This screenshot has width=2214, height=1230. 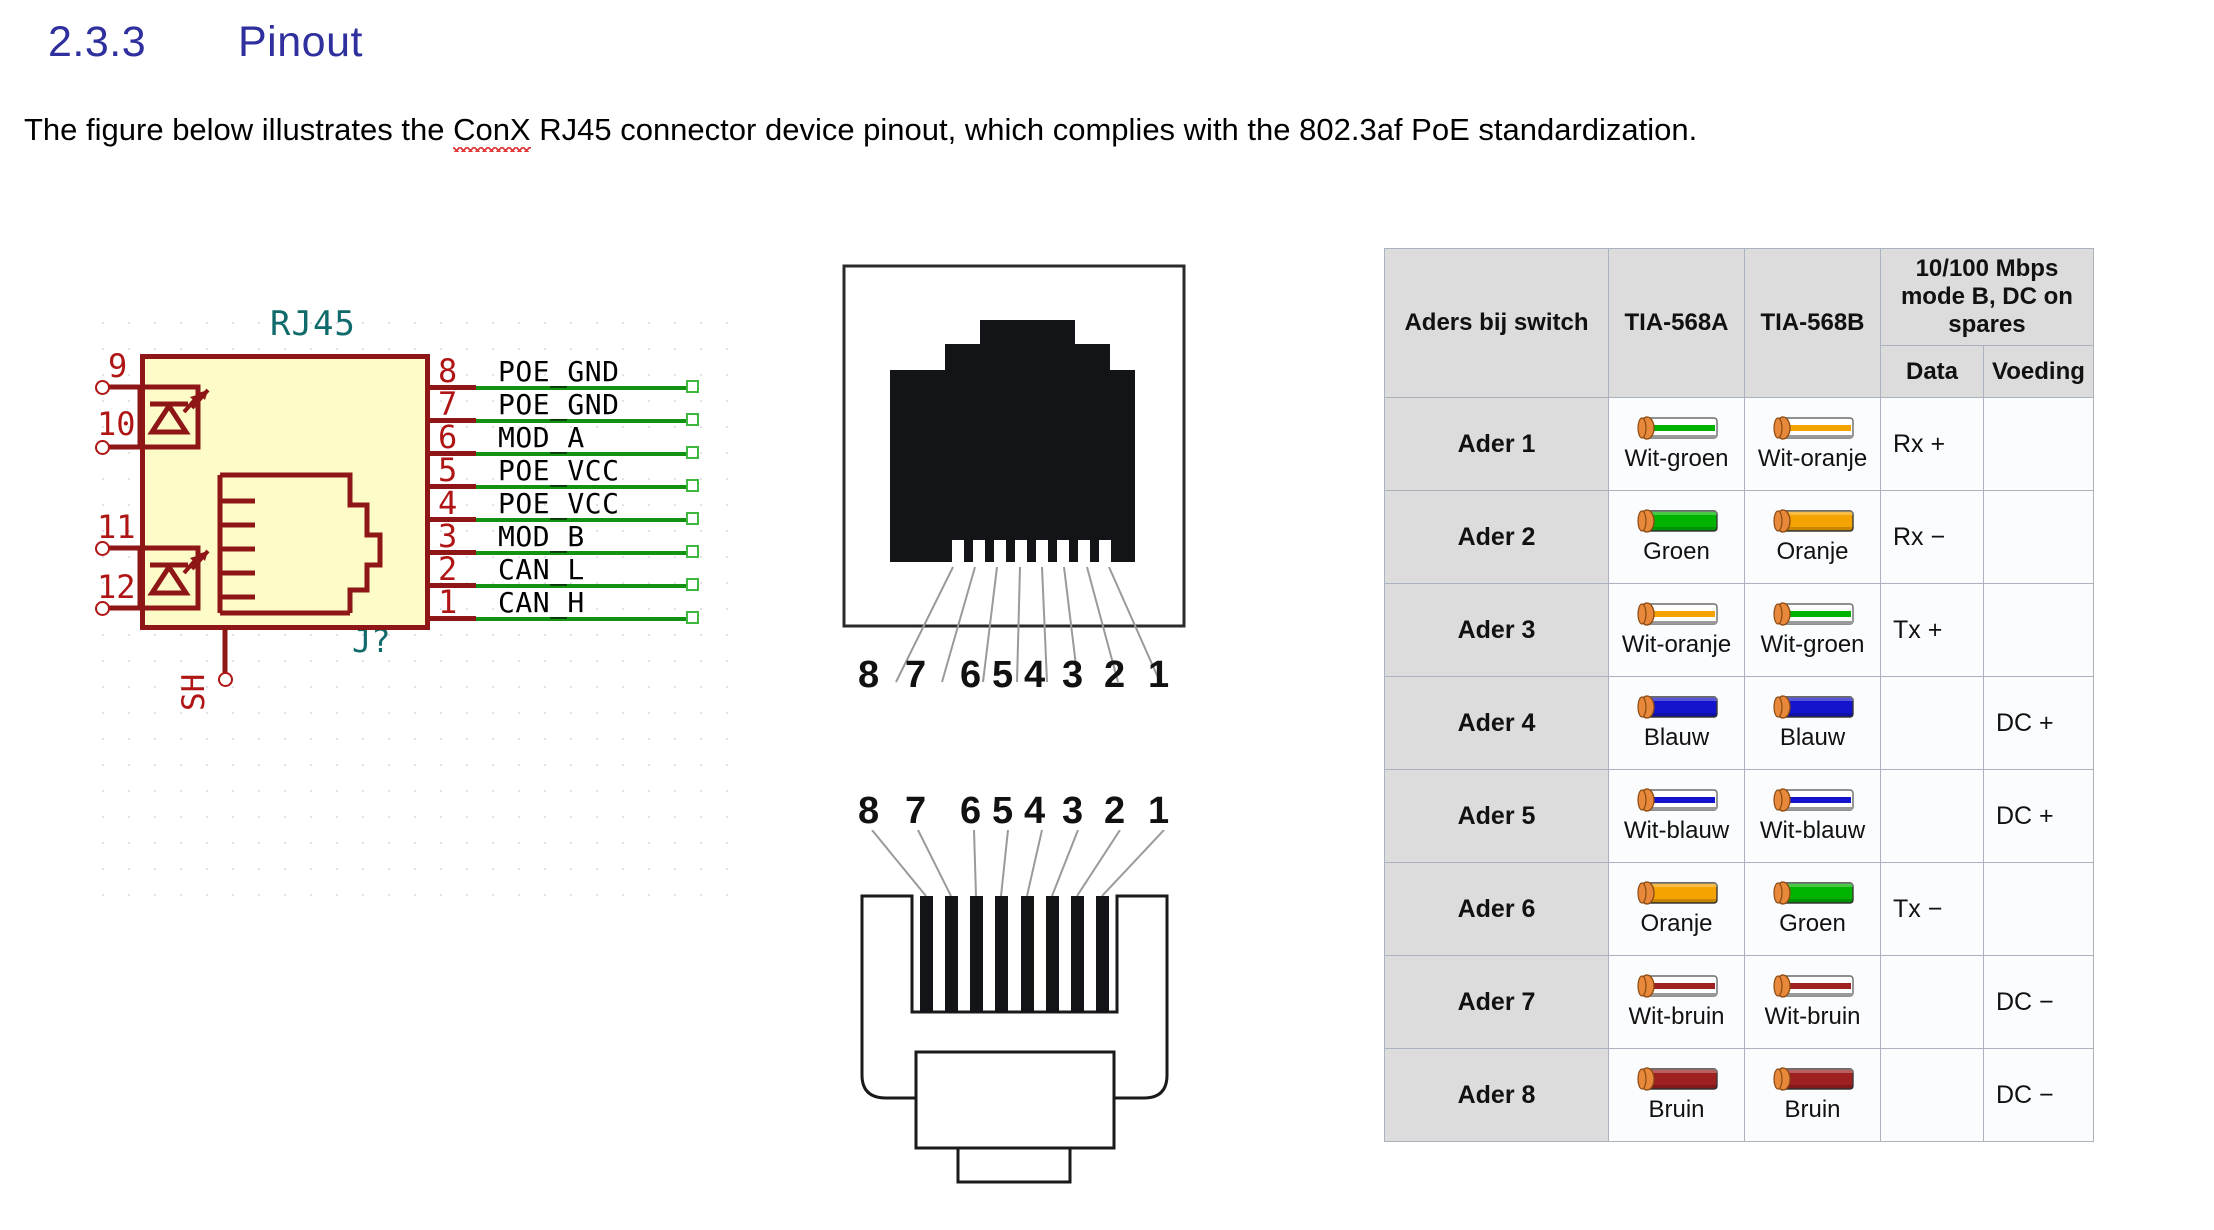 I want to click on intro-text-before: The figure below illustrates the, so click(x=239, y=129).